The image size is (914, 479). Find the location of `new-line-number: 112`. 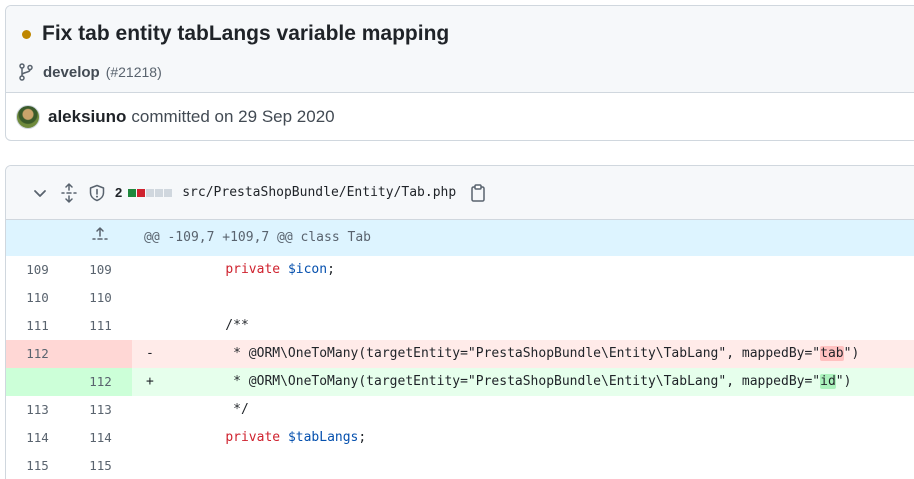

new-line-number: 112 is located at coordinates (100, 382).